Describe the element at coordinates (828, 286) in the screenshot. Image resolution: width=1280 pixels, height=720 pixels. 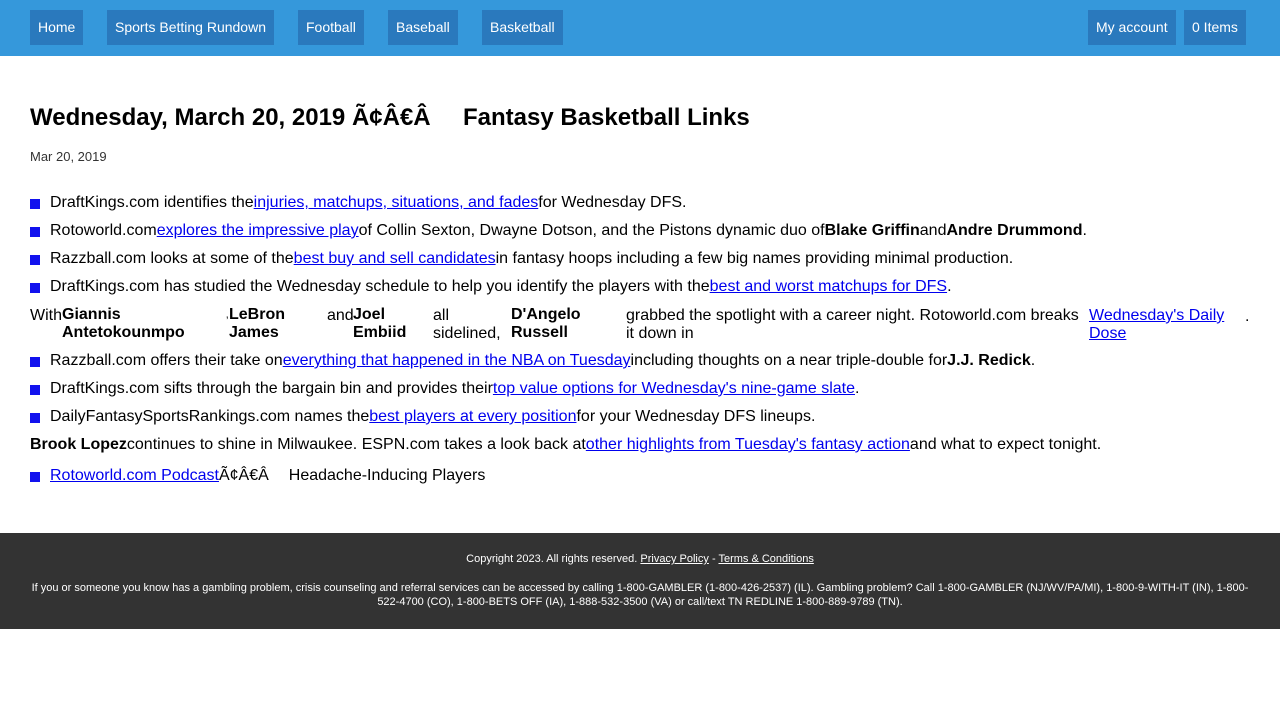
I see `list-item-link: best and worst matchups for DFS` at that location.